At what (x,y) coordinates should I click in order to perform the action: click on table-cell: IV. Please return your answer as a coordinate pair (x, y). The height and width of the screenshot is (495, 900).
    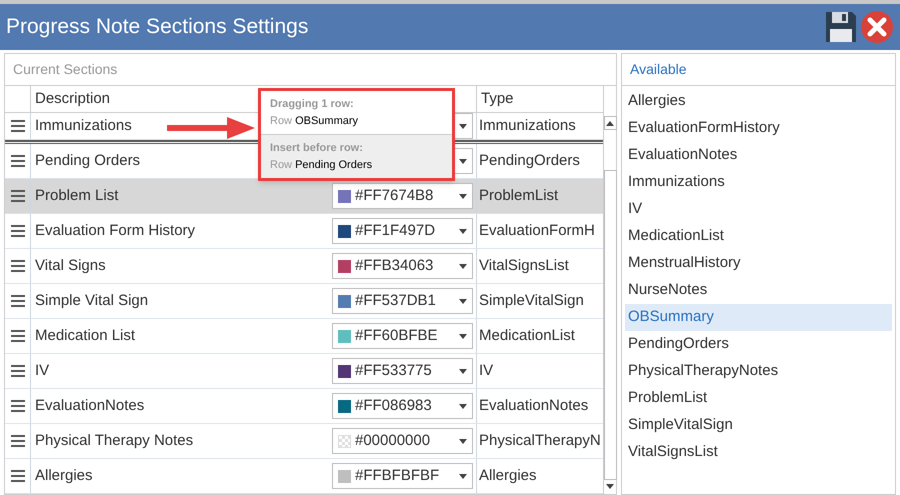
    Looking at the image, I should click on (42, 370).